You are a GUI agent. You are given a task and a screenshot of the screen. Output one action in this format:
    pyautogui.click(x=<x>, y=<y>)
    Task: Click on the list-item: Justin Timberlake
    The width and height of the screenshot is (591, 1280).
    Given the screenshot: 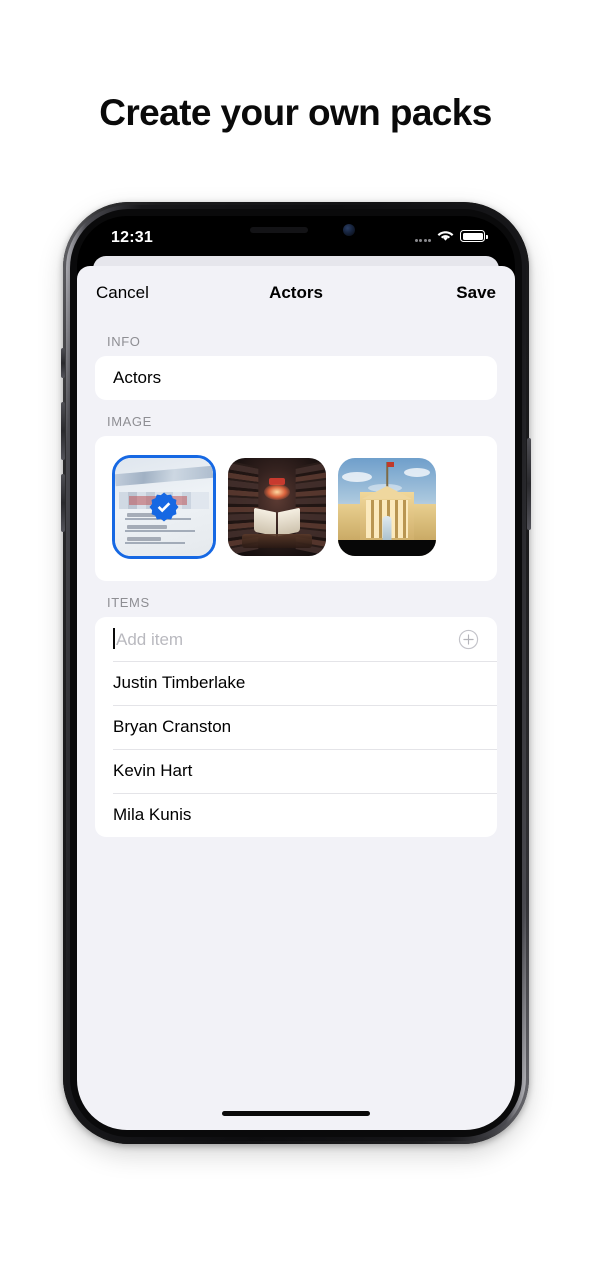 What is the action you would take?
    pyautogui.click(x=296, y=683)
    